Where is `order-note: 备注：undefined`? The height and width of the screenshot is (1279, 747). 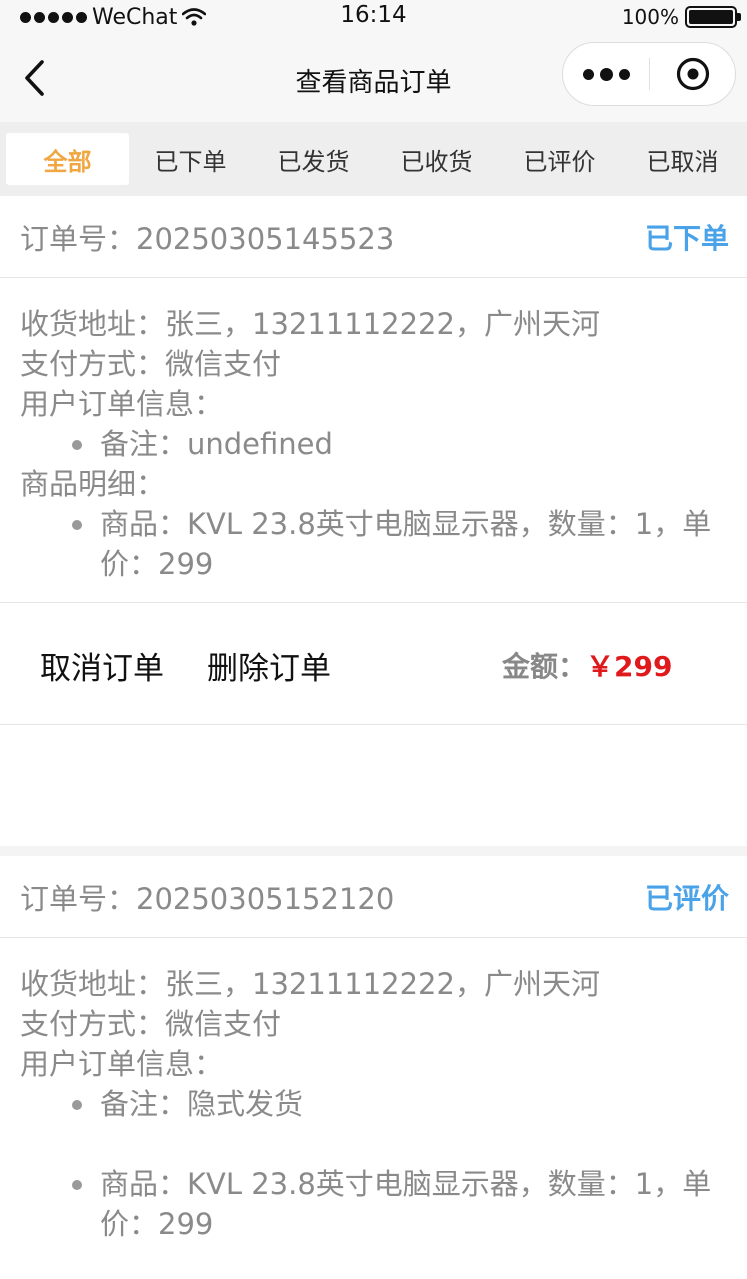 order-note: 备注：undefined is located at coordinates (373, 444).